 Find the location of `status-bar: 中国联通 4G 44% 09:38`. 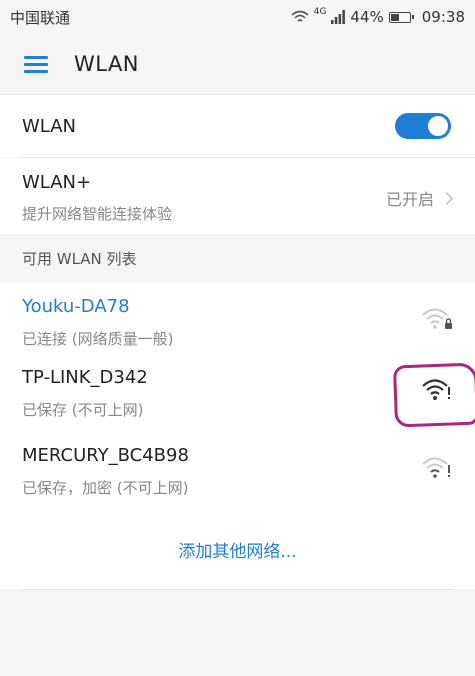

status-bar: 中国联通 4G 44% 09:38 is located at coordinates (237, 17).